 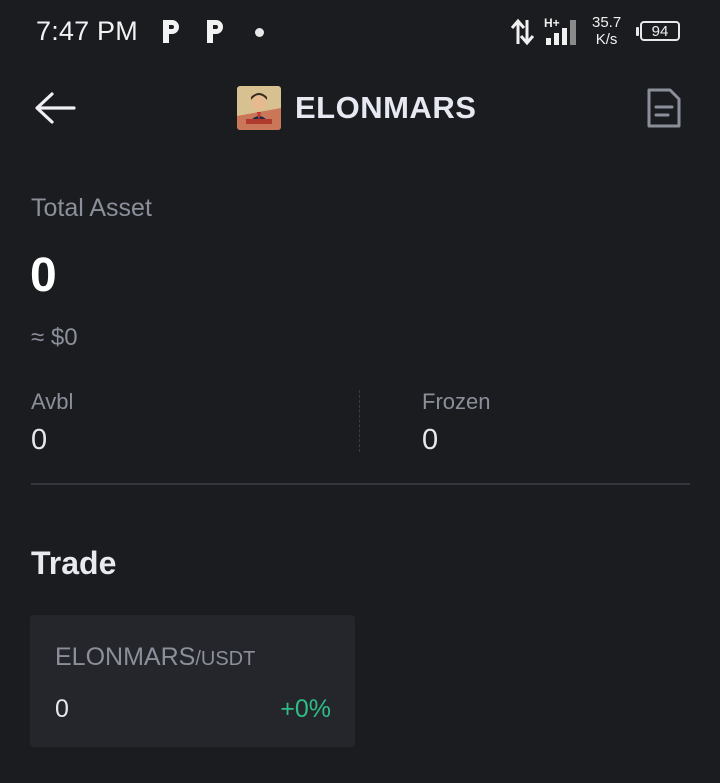 I want to click on section-divider, so click(x=360, y=484).